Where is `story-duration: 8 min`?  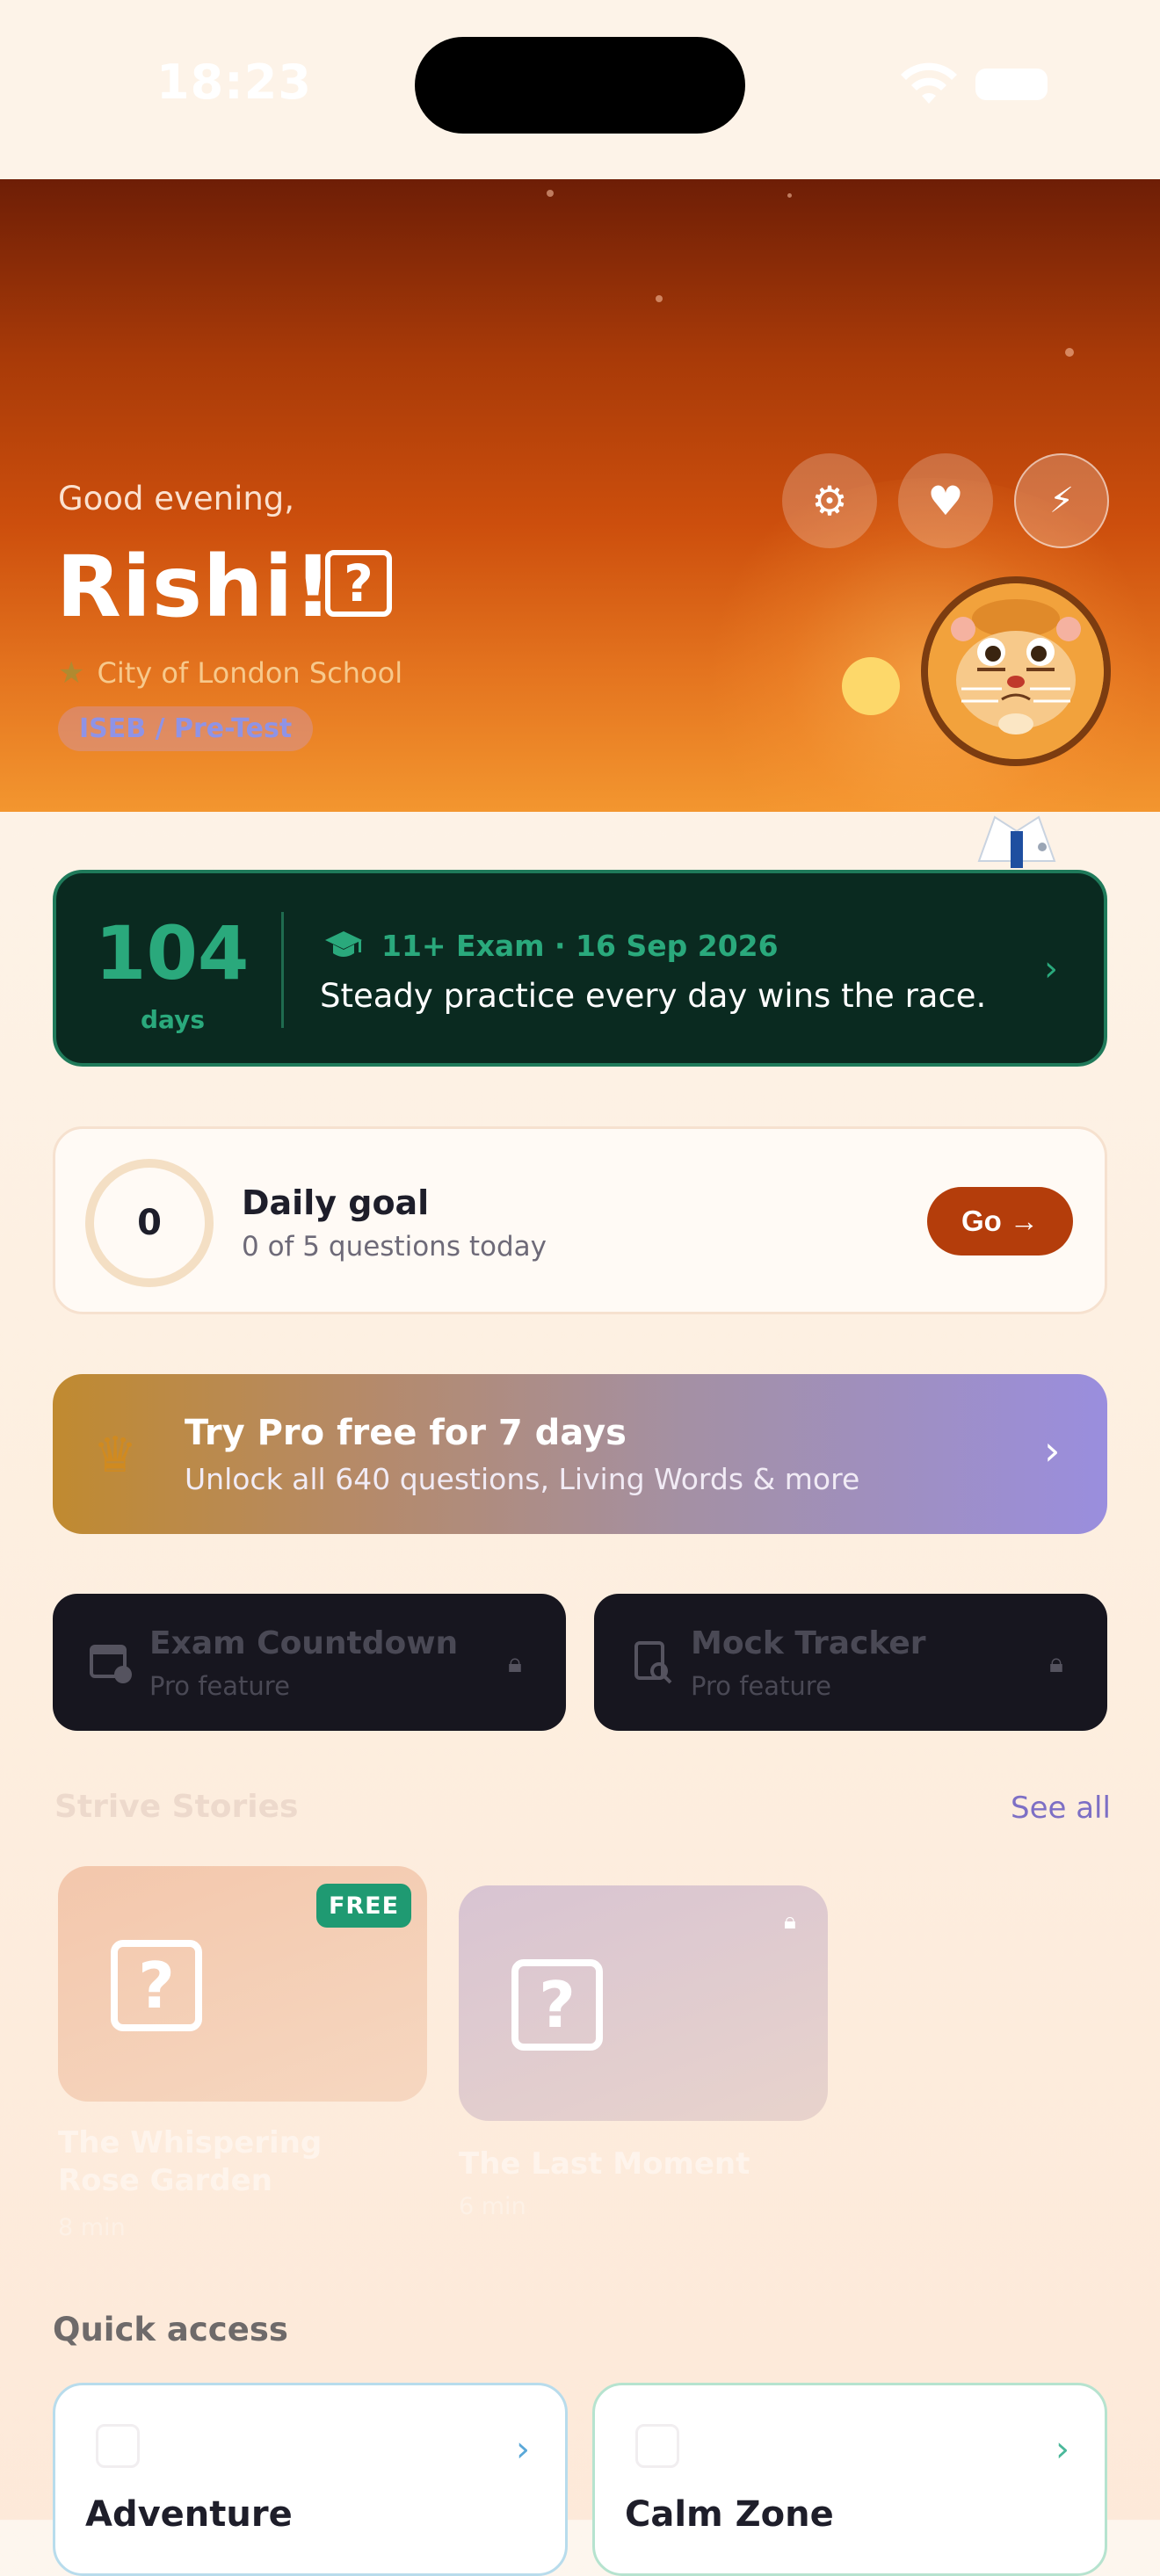 story-duration: 8 min is located at coordinates (92, 2227).